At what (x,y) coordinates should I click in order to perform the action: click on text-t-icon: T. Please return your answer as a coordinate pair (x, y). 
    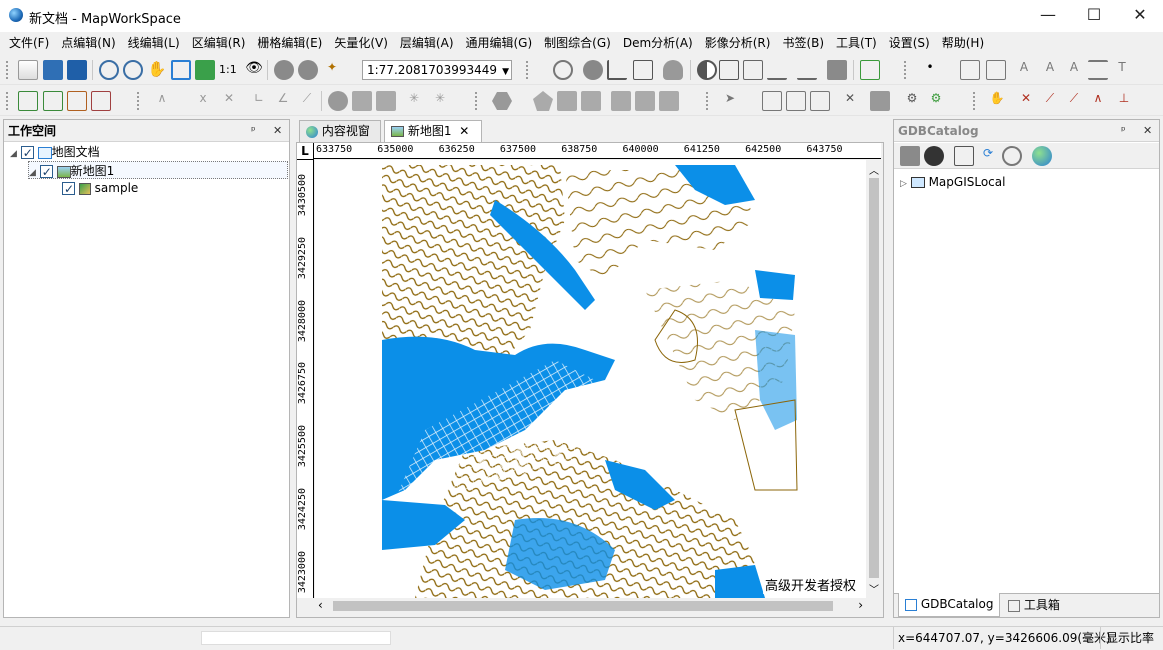
    Looking at the image, I should click on (1122, 70).